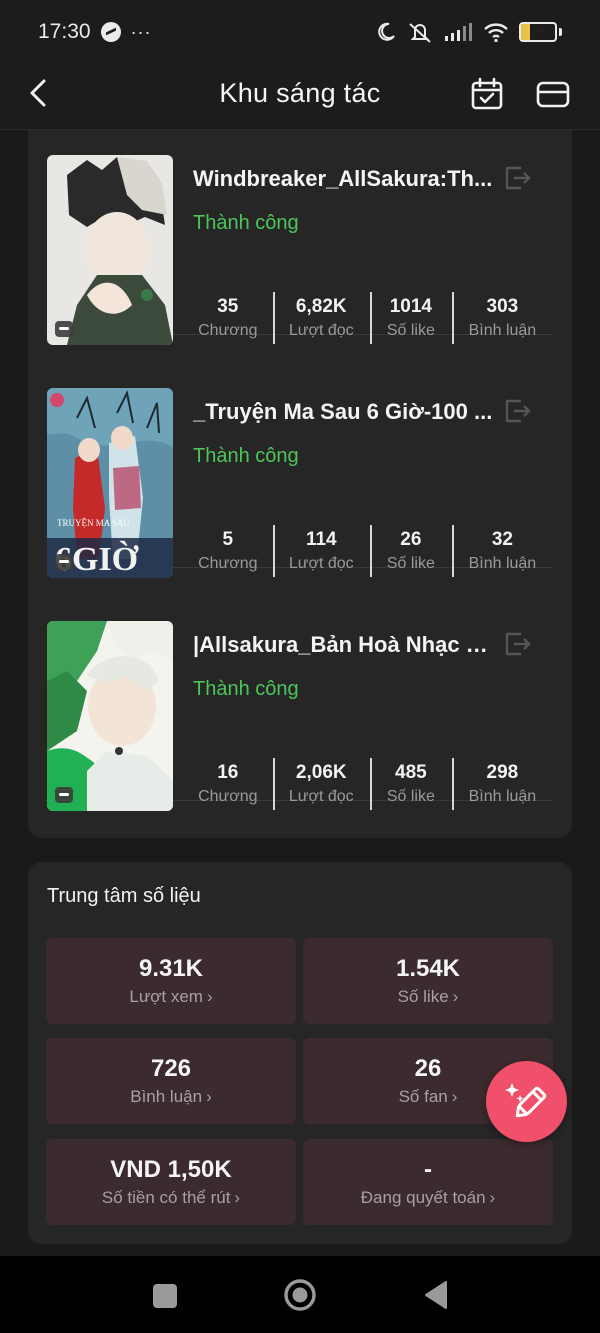 The image size is (600, 1333). What do you see at coordinates (428, 968) in the screenshot?
I see `tile-value: 1.54K` at bounding box center [428, 968].